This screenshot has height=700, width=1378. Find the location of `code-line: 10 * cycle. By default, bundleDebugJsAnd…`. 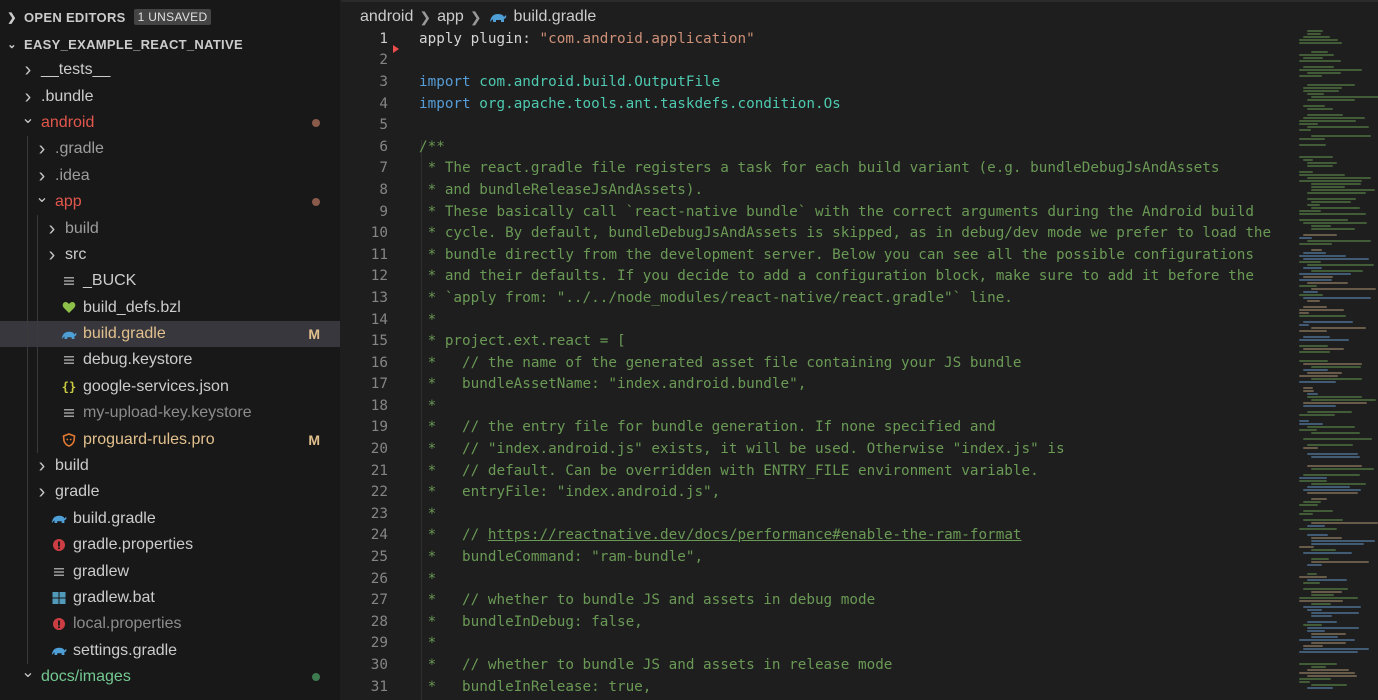

code-line: 10 * cycle. By default, bundleDebugJsAnd… is located at coordinates (816, 233).